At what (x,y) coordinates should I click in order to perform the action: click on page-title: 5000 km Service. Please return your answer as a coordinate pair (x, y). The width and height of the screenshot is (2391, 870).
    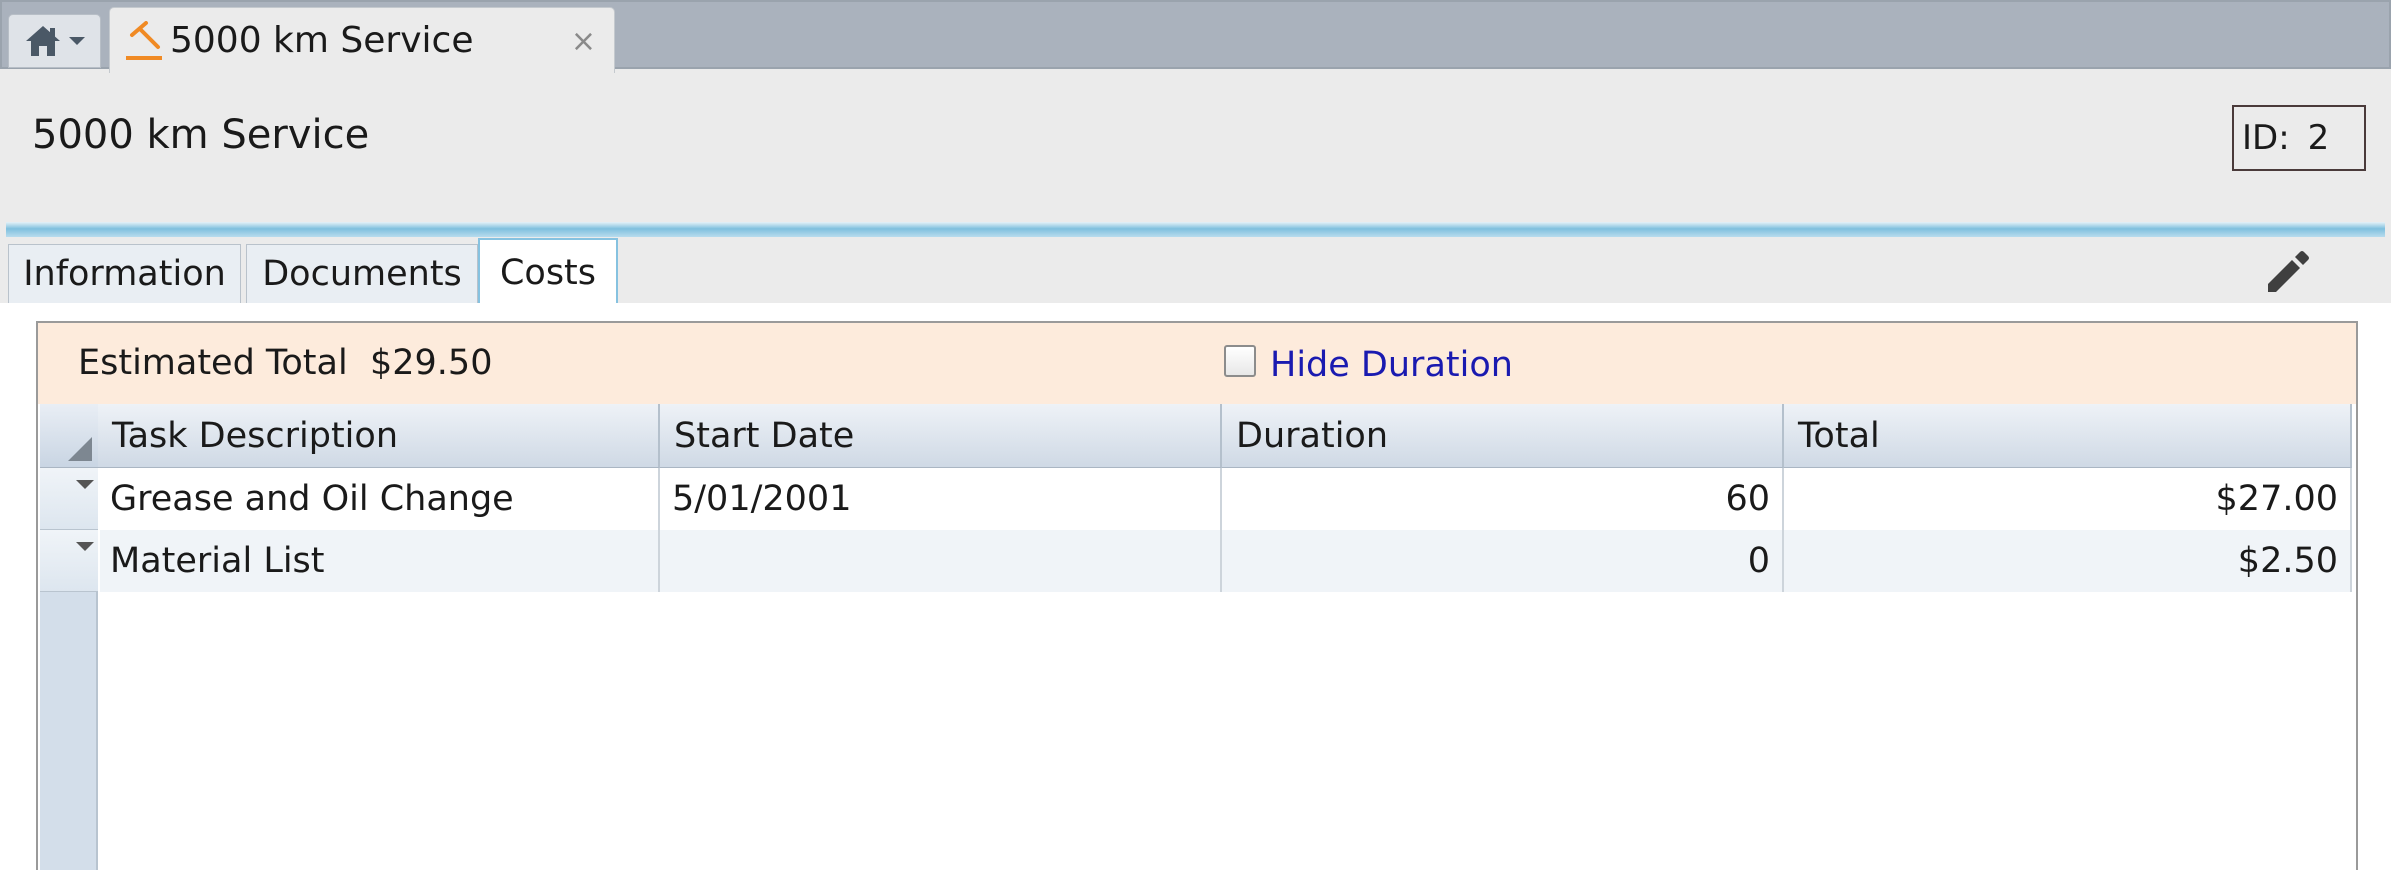
    Looking at the image, I should click on (201, 135).